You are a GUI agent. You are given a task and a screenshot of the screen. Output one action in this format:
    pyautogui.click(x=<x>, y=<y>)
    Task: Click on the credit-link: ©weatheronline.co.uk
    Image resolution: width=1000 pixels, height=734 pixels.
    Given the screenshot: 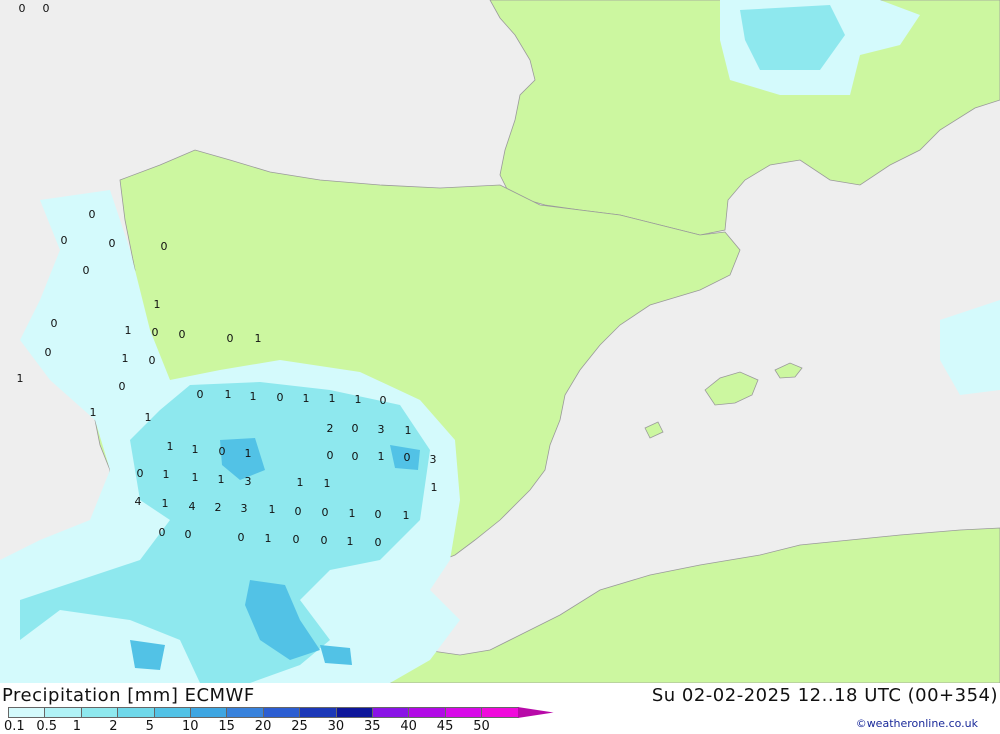 What is the action you would take?
    pyautogui.click(x=917, y=723)
    